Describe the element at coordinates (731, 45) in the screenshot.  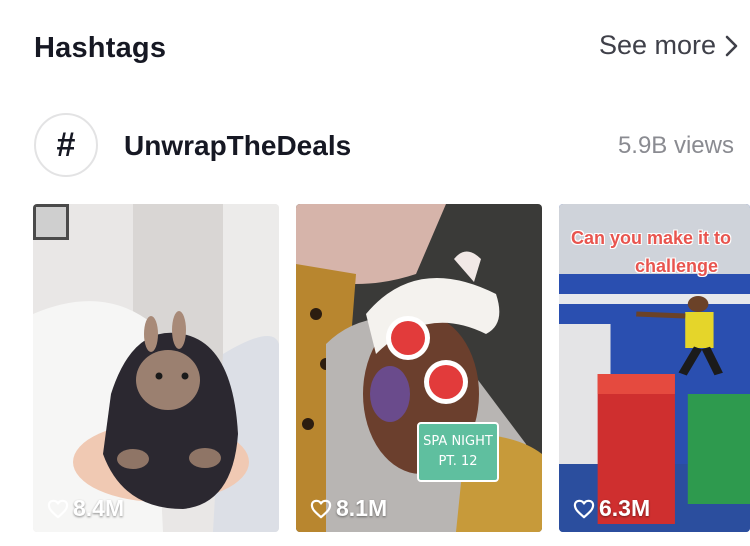
I see `chevron-right-icon` at that location.